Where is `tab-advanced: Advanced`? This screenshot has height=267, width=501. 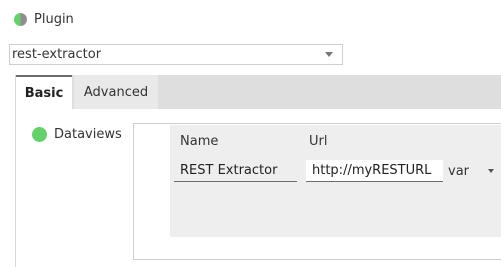 tab-advanced: Advanced is located at coordinates (116, 92).